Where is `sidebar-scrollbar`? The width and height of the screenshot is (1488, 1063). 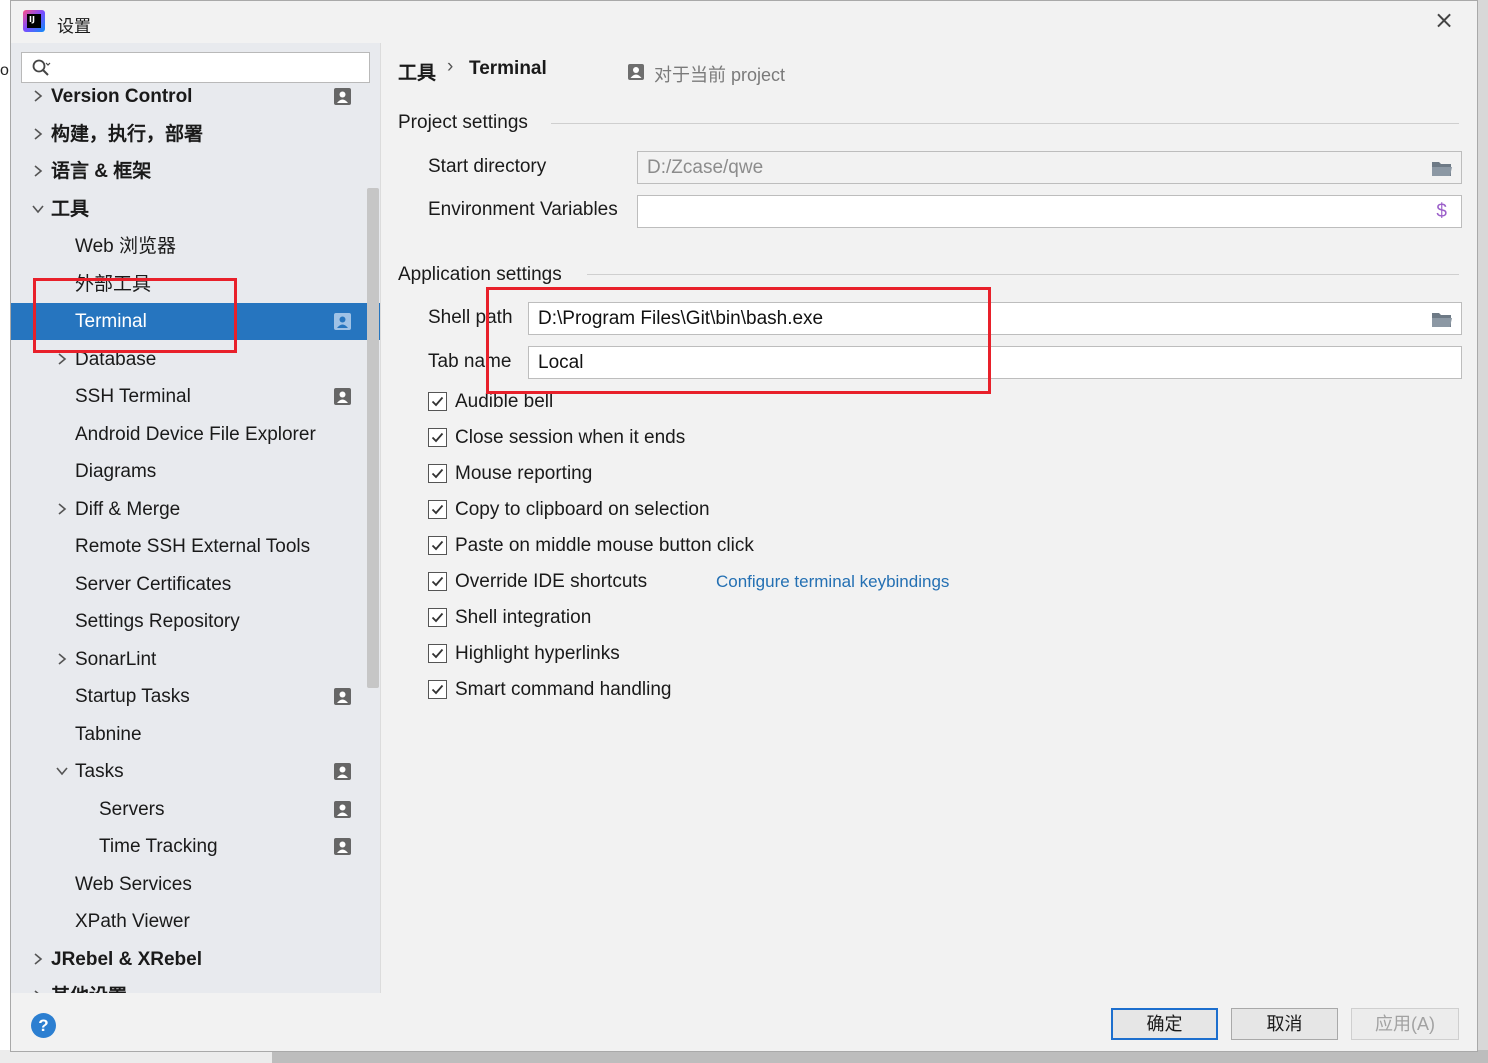 sidebar-scrollbar is located at coordinates (373, 438).